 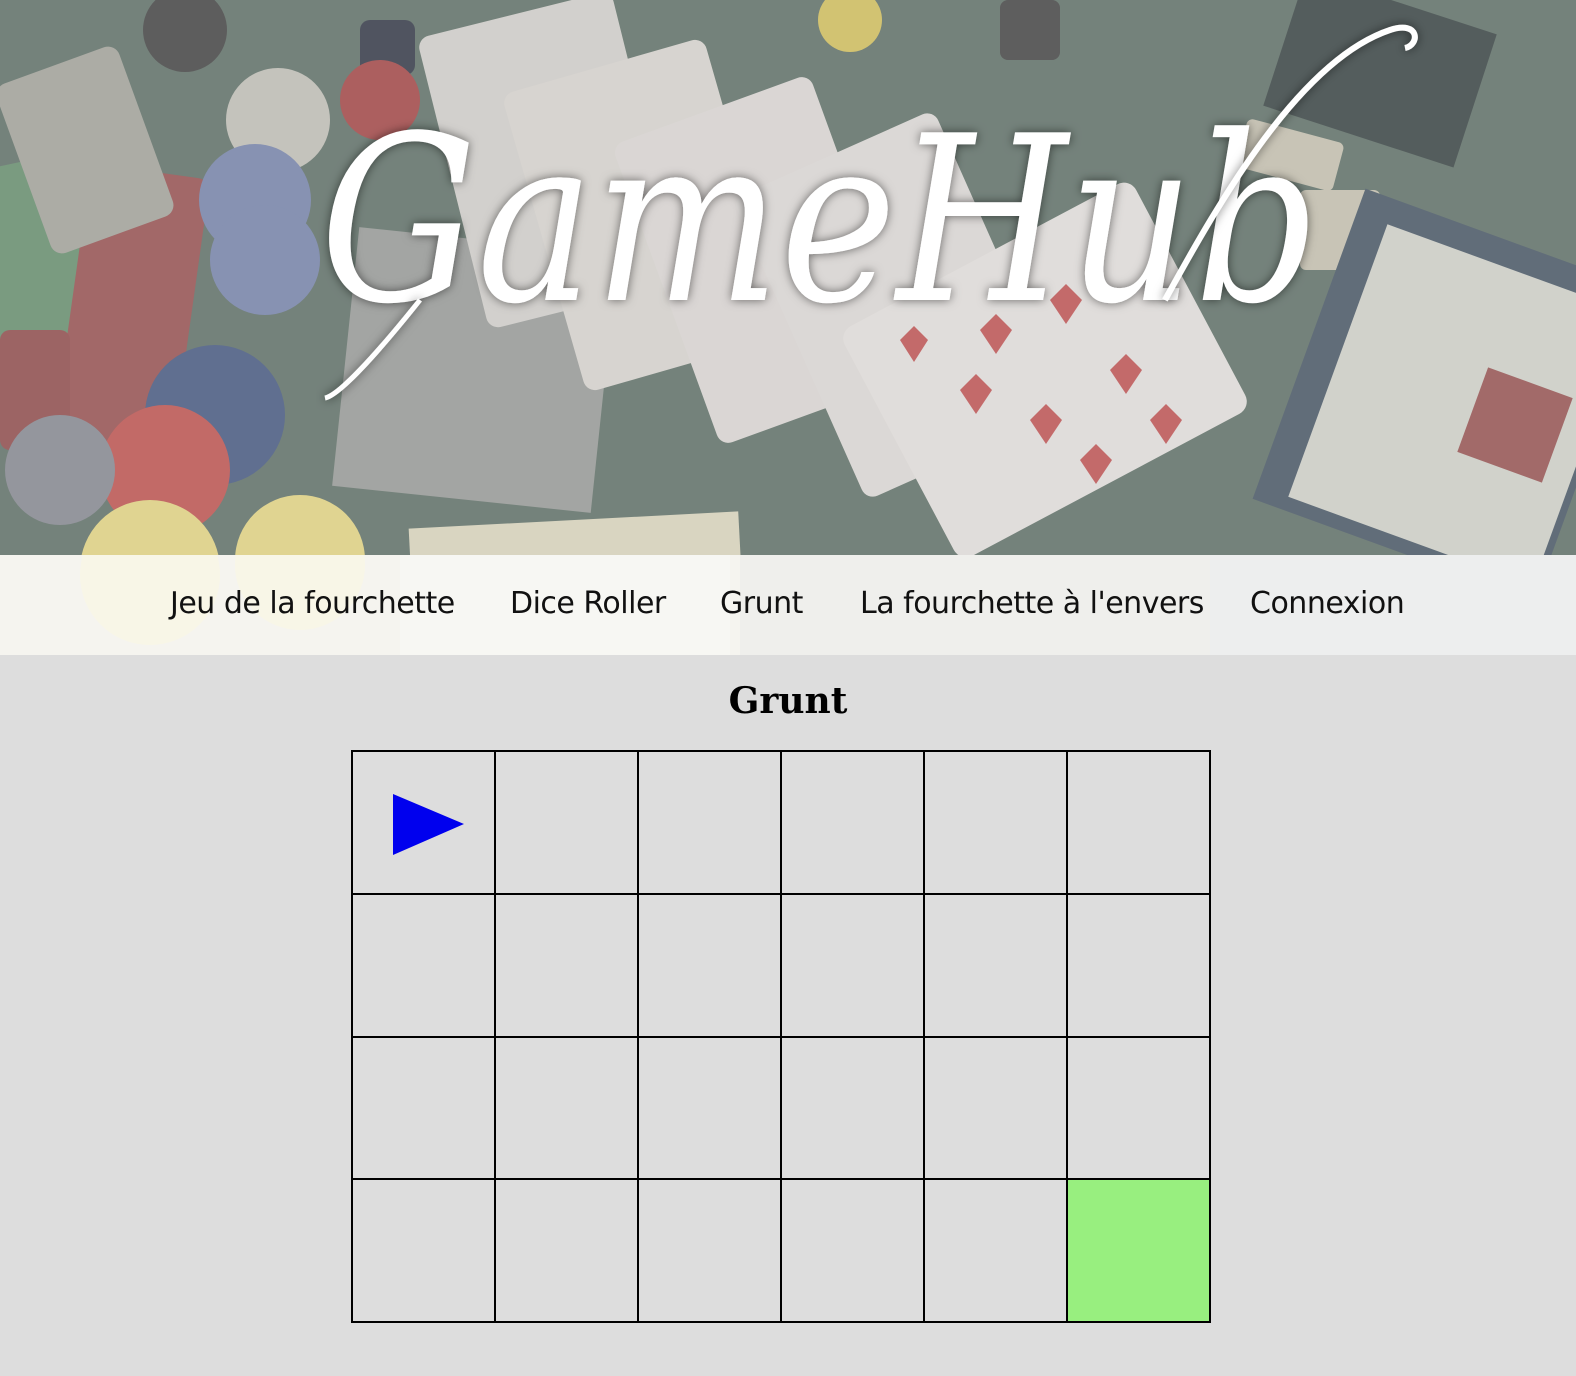 What do you see at coordinates (312, 603) in the screenshot?
I see `nav-link-jeu-de-la-fourchette: Jeu de la fourchette` at bounding box center [312, 603].